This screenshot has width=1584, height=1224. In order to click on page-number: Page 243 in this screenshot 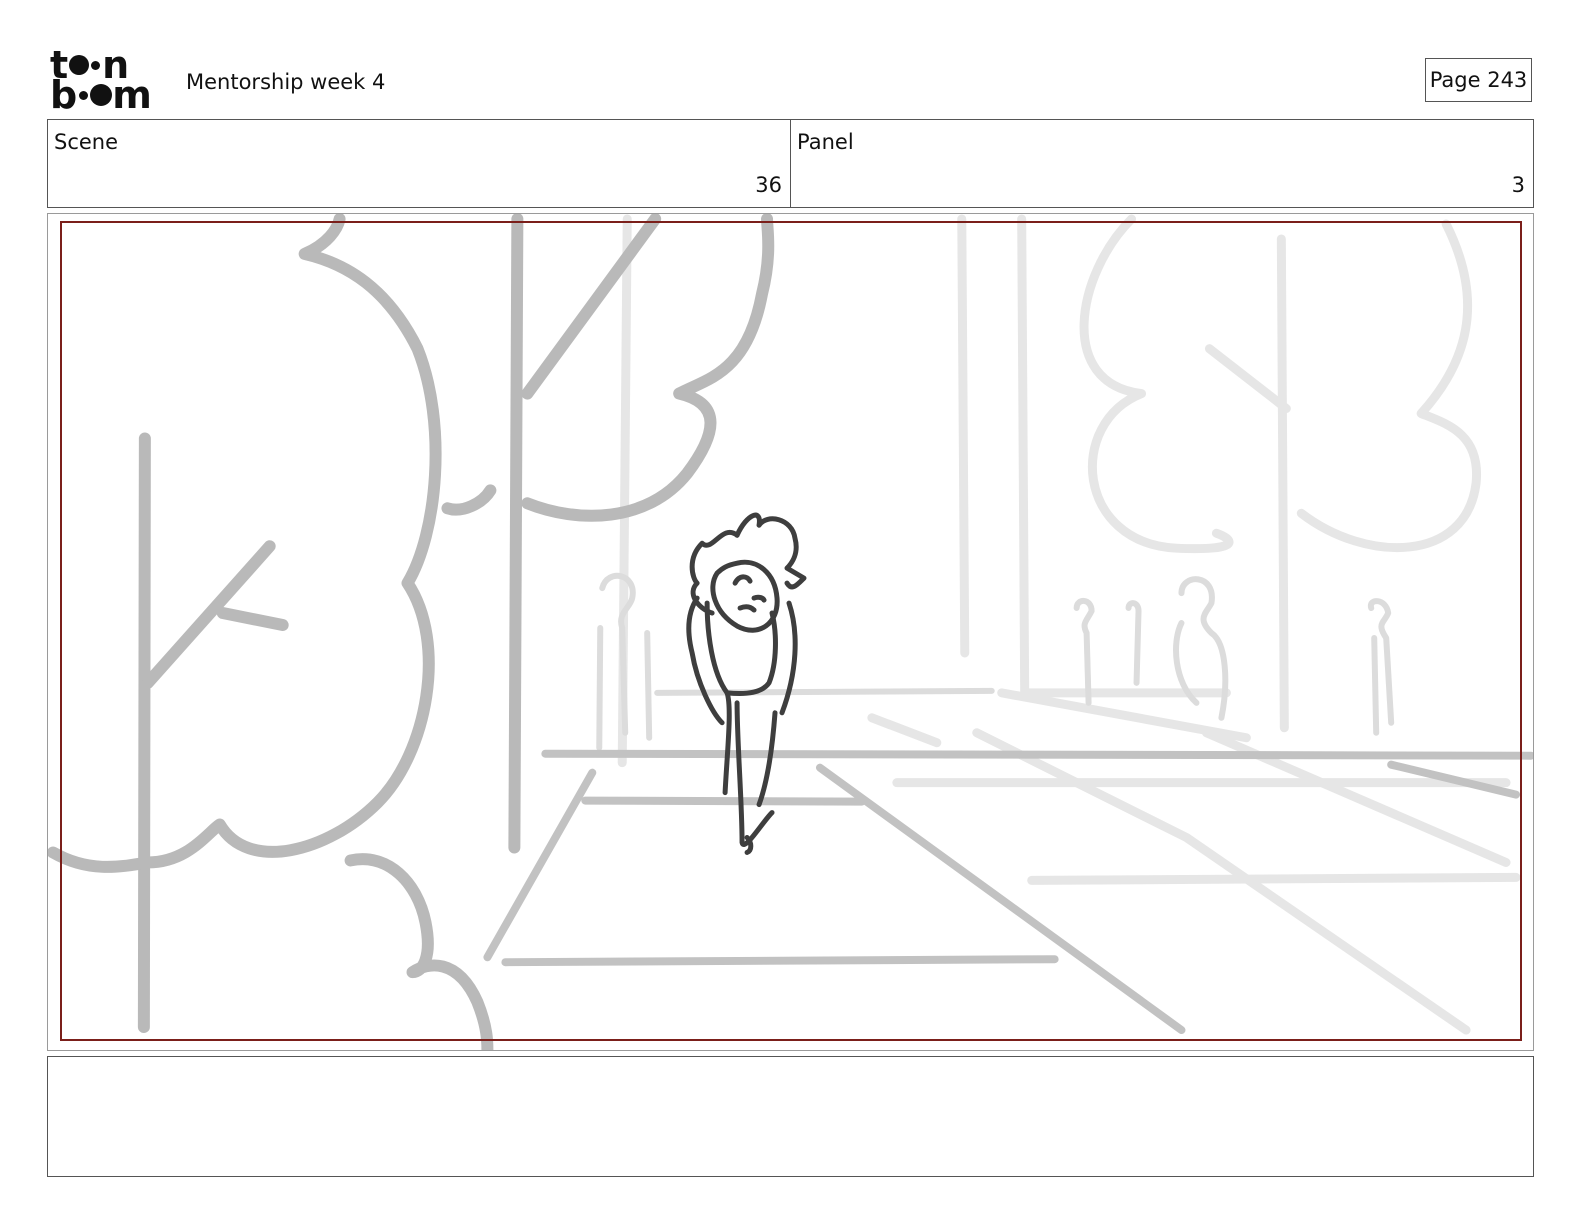, I will do `click(1478, 80)`.